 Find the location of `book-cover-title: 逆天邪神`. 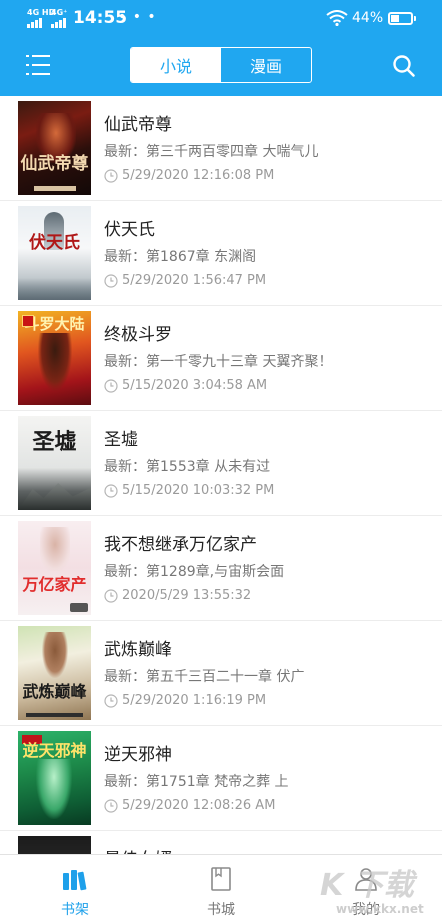

book-cover-title: 逆天邪神 is located at coordinates (54, 750).